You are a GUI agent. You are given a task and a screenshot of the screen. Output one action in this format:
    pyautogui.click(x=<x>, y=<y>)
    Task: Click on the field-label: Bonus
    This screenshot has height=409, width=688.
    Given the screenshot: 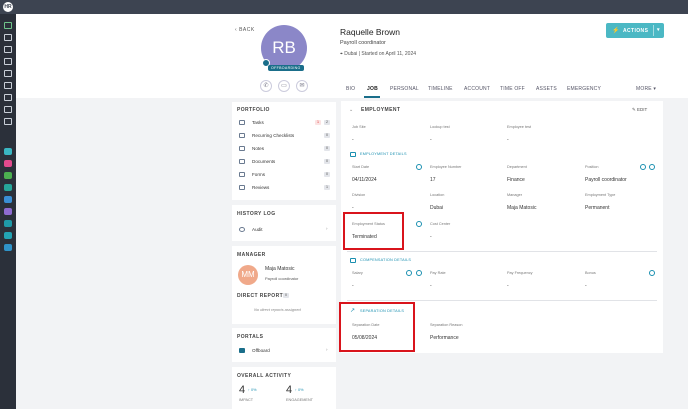 What is the action you would take?
    pyautogui.click(x=590, y=273)
    